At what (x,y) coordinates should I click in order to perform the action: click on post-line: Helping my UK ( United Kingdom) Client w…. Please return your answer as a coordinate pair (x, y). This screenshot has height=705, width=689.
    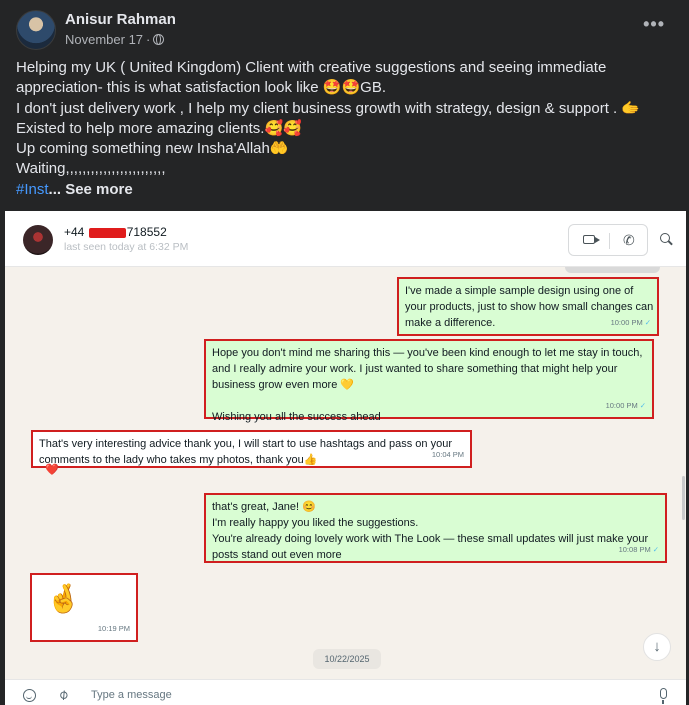
    Looking at the image, I should click on (311, 67).